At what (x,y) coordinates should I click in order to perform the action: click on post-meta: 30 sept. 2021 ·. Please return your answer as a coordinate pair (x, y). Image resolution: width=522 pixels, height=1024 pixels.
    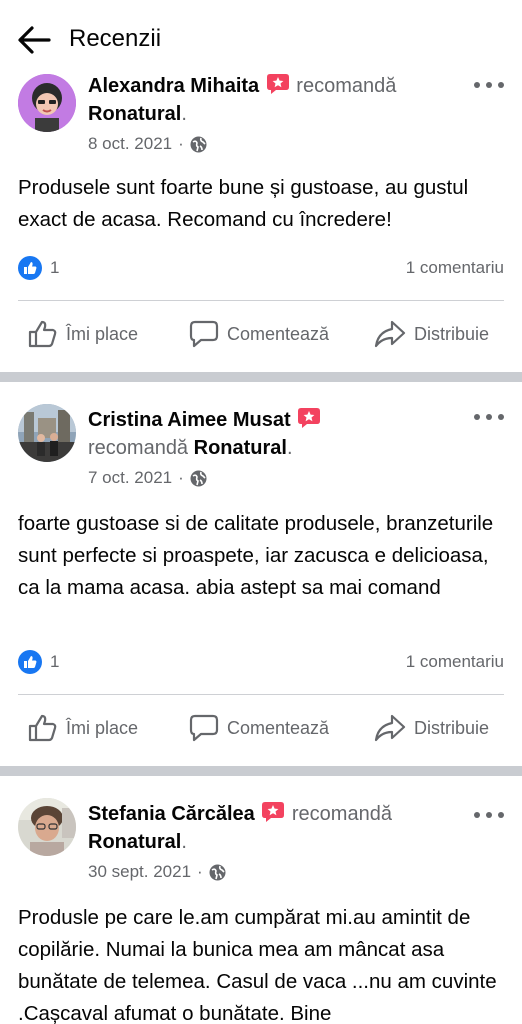
    Looking at the image, I should click on (157, 872).